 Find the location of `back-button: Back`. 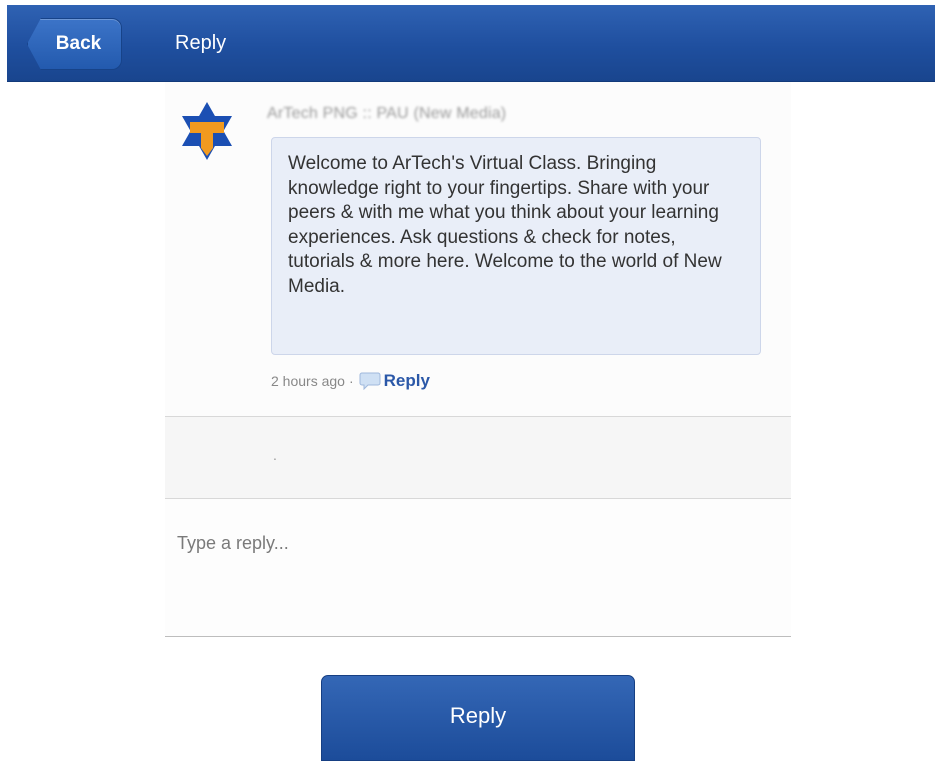

back-button: Back is located at coordinates (74, 44).